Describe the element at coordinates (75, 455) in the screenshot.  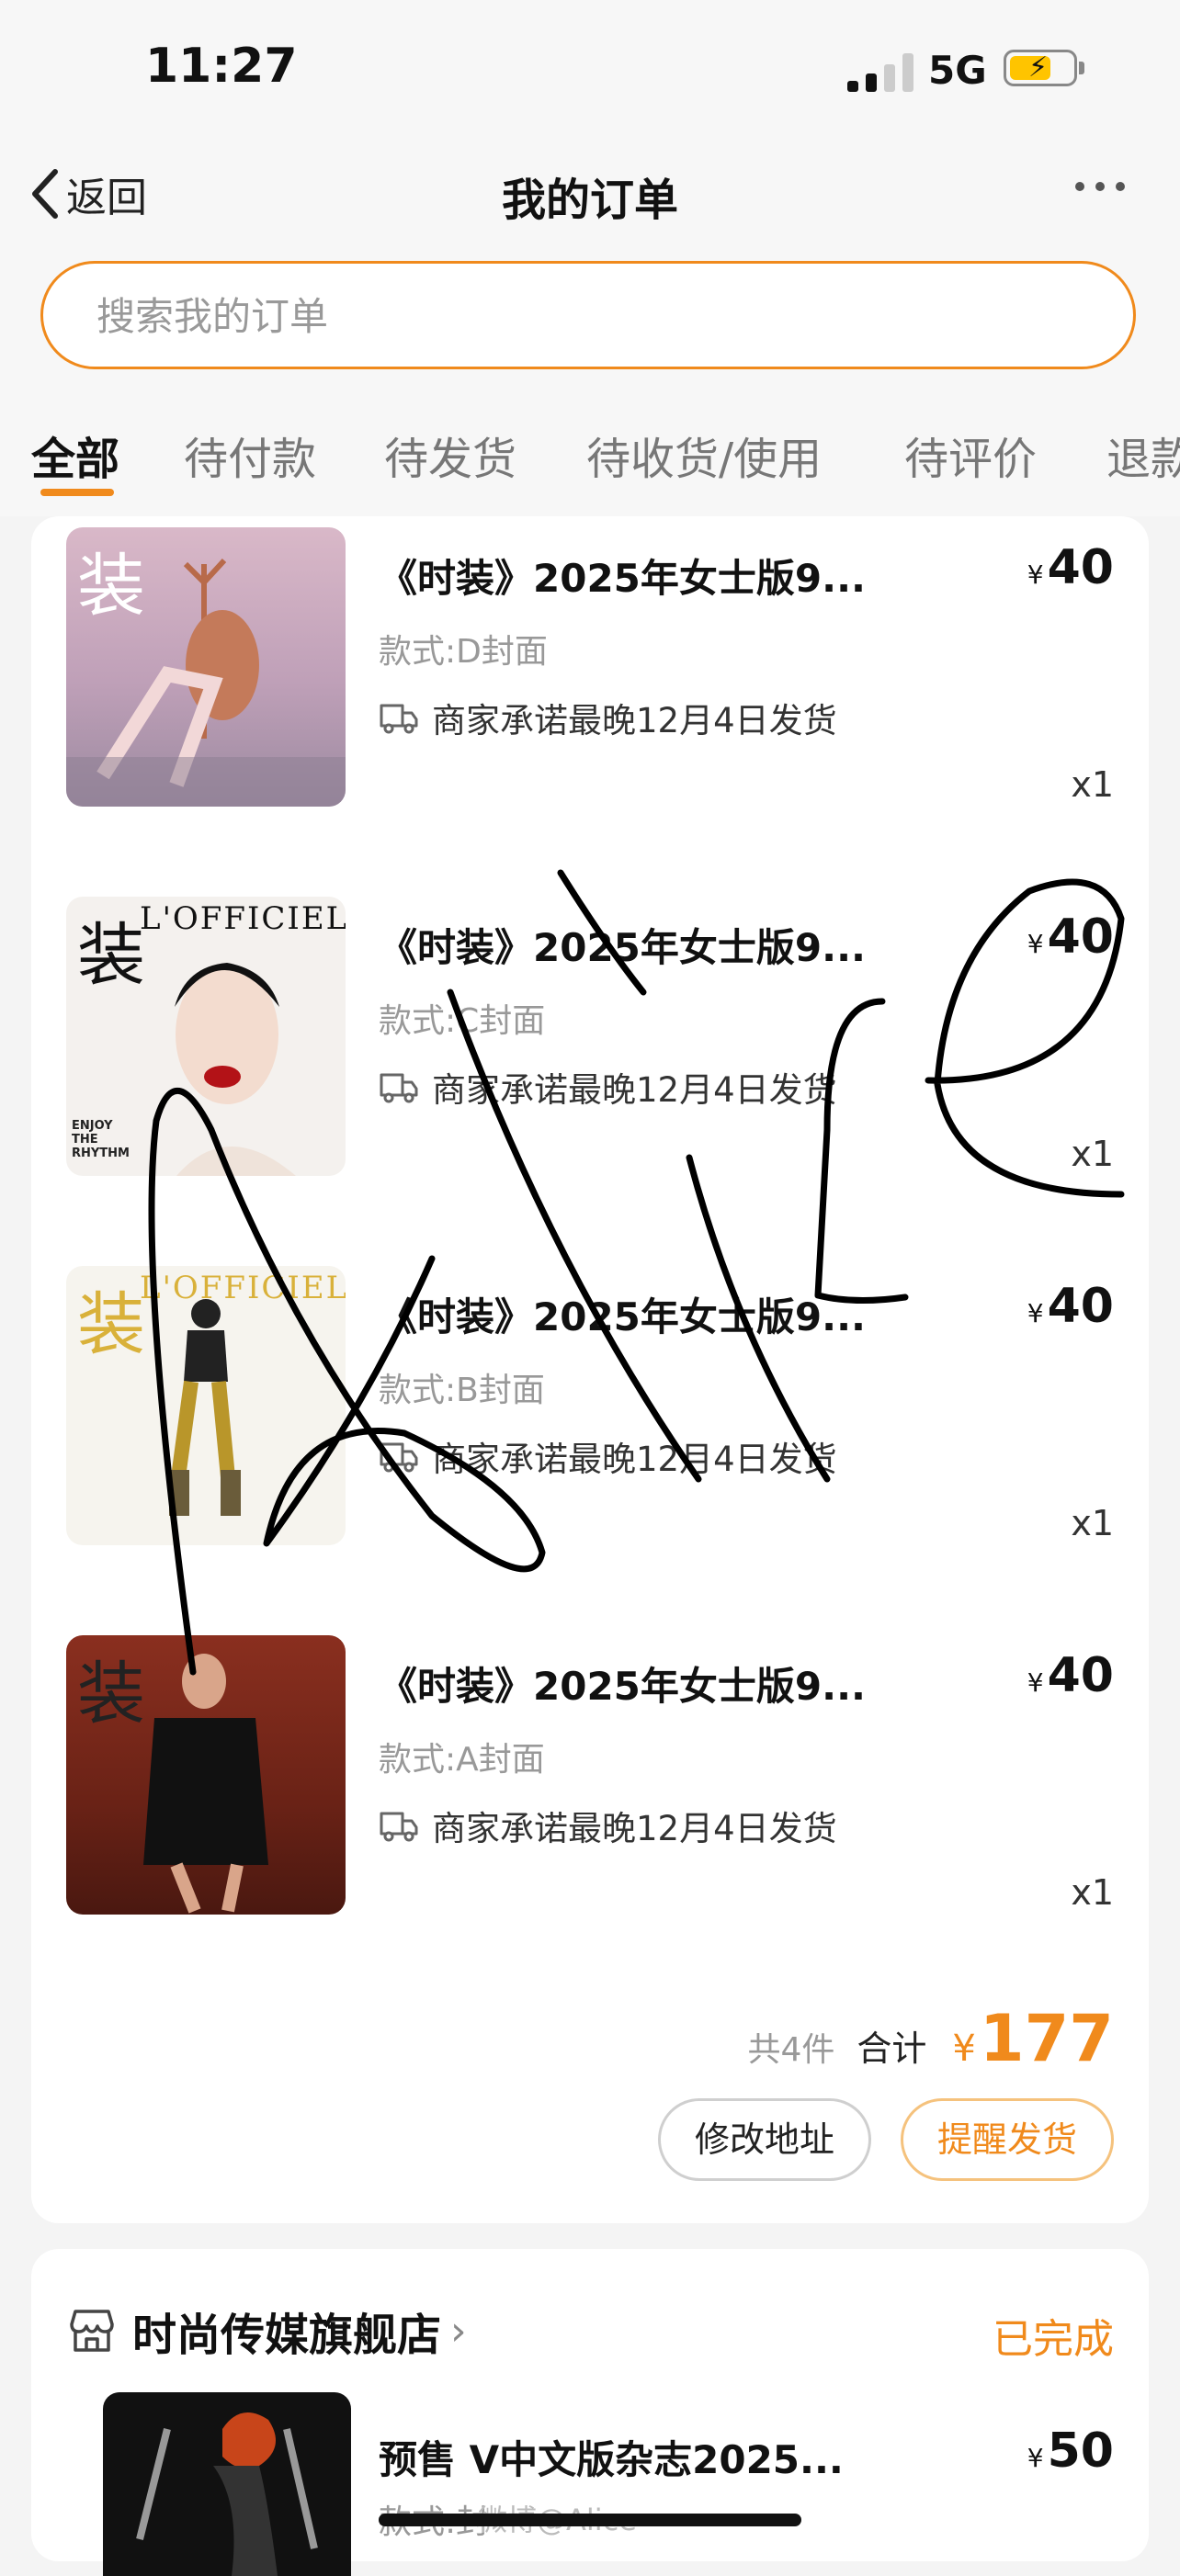
I see `tab-all: 全部` at that location.